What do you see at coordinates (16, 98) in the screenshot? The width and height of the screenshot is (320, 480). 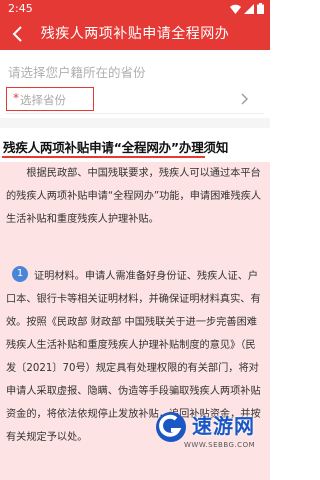 I see `required-mark: *` at bounding box center [16, 98].